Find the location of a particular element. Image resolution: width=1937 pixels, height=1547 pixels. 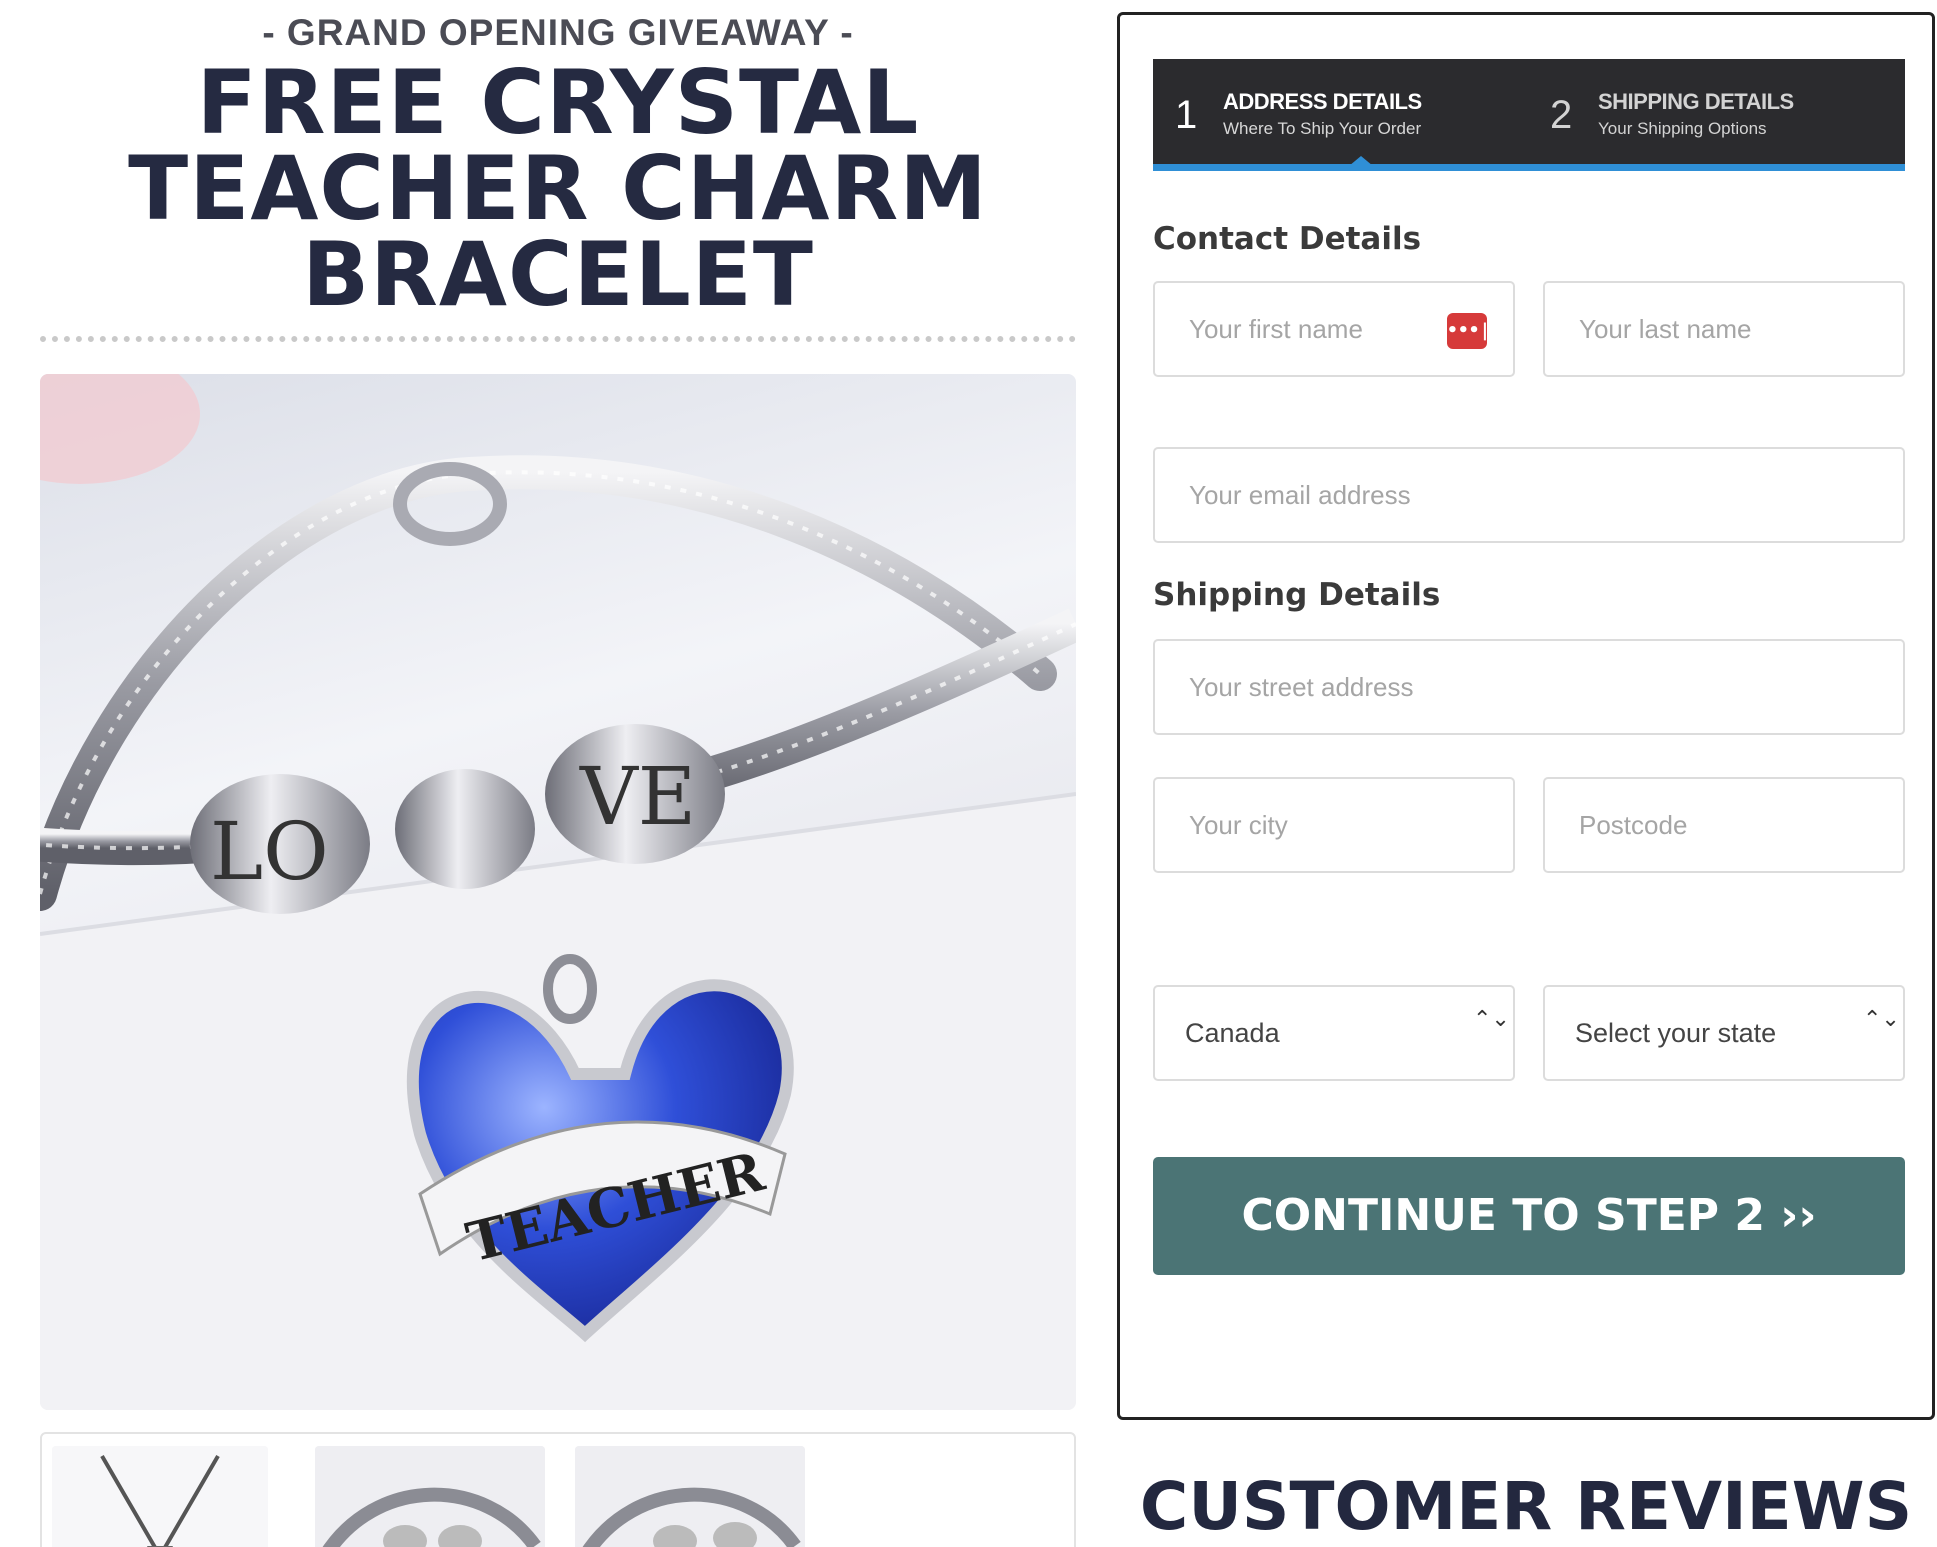

divider is located at coordinates (558, 339).